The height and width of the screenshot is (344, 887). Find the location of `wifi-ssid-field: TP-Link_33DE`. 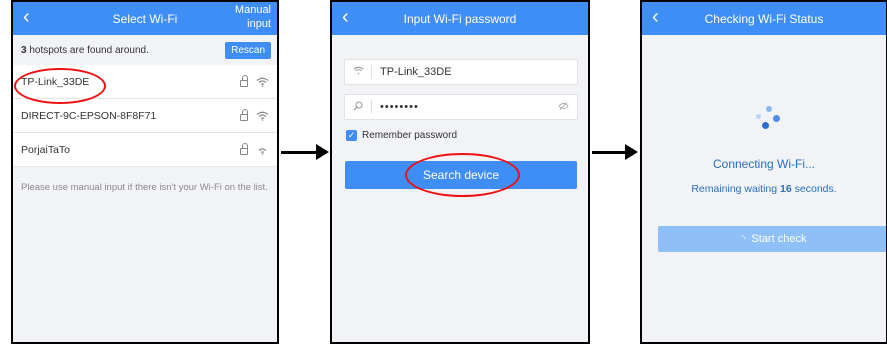

wifi-ssid-field: TP-Link_33DE is located at coordinates (461, 72).